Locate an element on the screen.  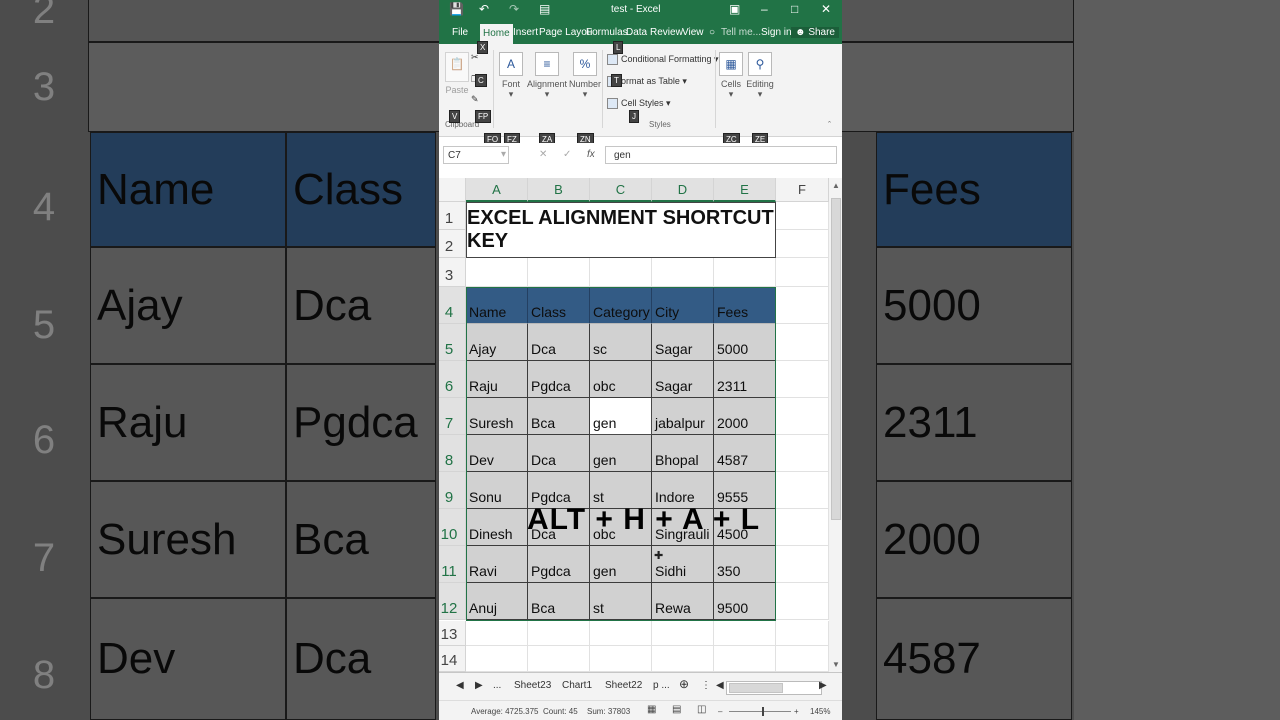
cancel-icon: ✕ is located at coordinates (543, 154).